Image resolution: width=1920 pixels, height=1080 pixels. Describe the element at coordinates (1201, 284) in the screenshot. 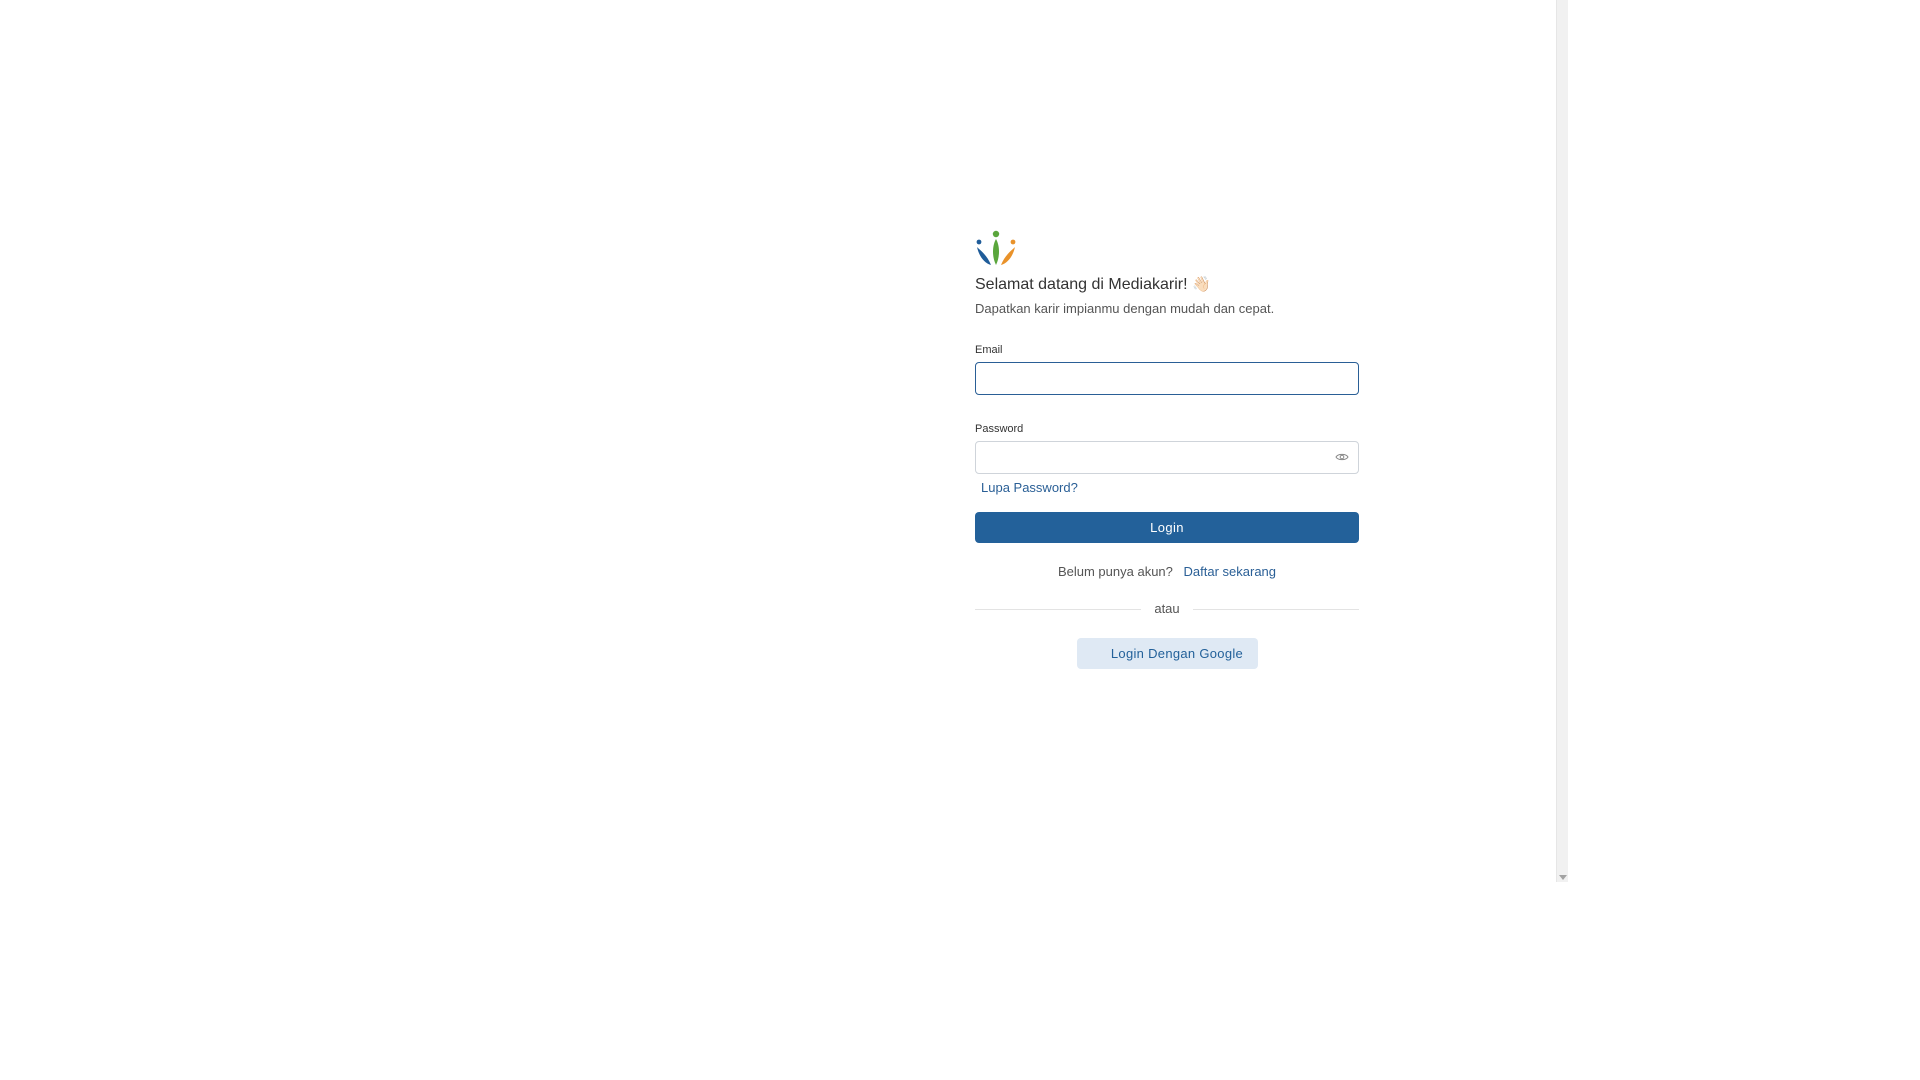

I see `waving-hand-icon: 👋🏻` at that location.